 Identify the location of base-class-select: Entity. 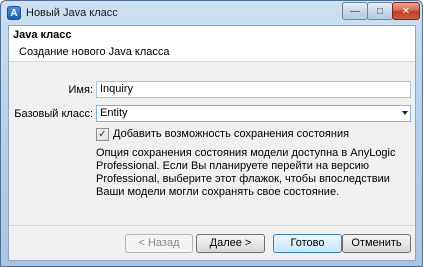
(253, 113).